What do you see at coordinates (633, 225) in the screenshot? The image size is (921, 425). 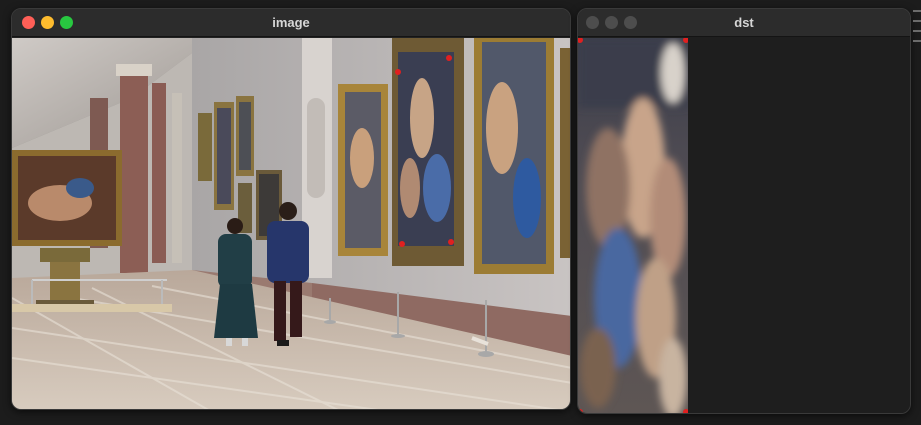 I see `warped-painting-crop` at bounding box center [633, 225].